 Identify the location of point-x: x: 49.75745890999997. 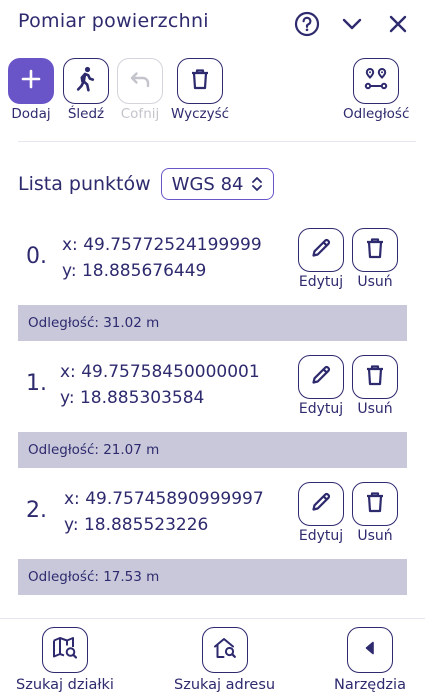
(164, 499).